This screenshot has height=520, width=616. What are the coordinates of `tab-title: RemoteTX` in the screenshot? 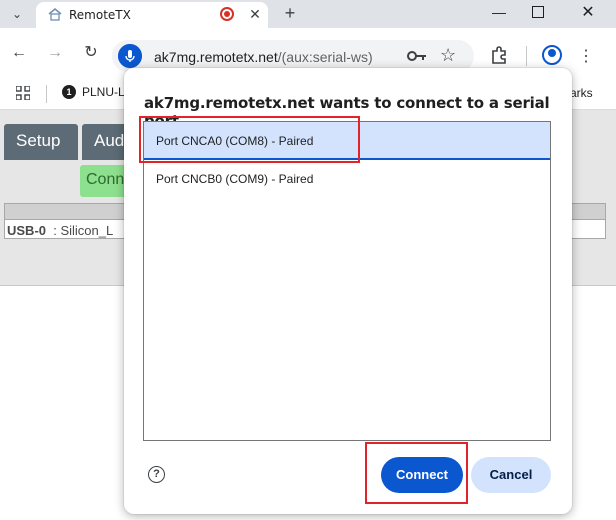 It's located at (100, 15).